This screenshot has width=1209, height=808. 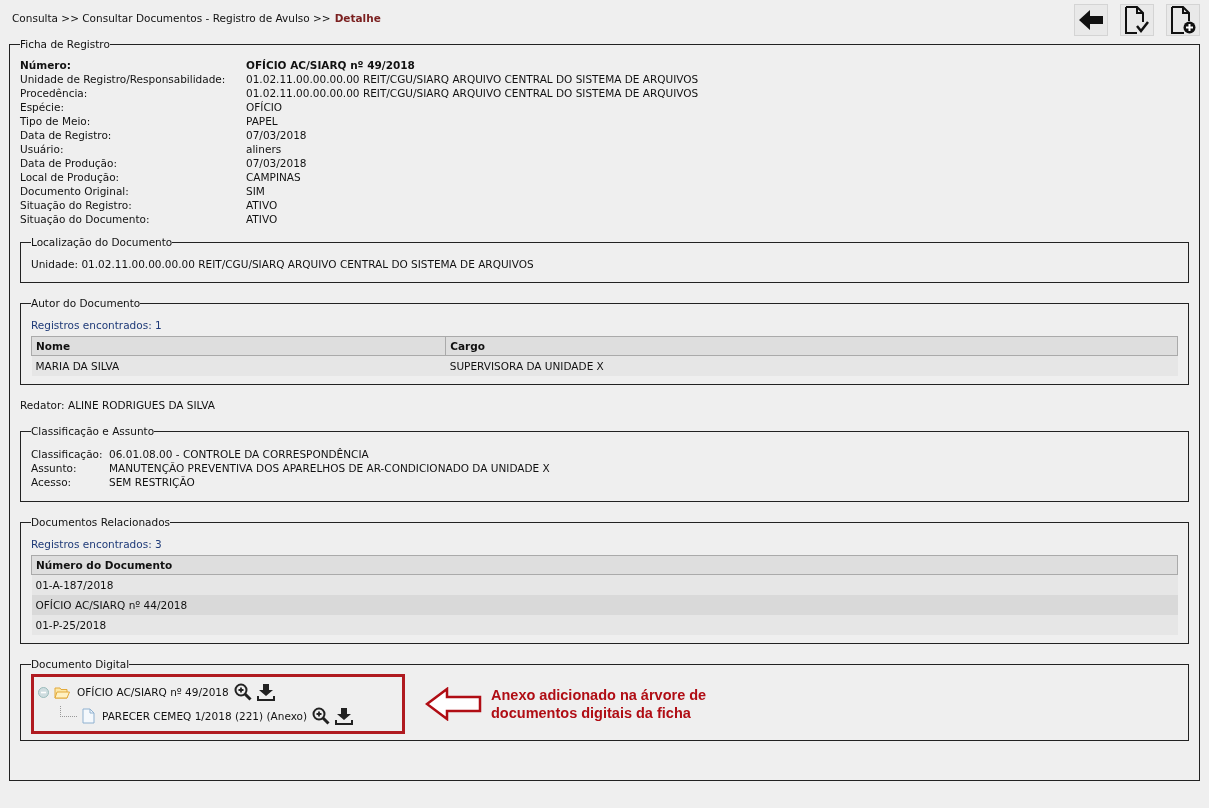 I want to click on field-value: OFÍCIO AC/SIARQ nº 49/2018, so click(x=331, y=65).